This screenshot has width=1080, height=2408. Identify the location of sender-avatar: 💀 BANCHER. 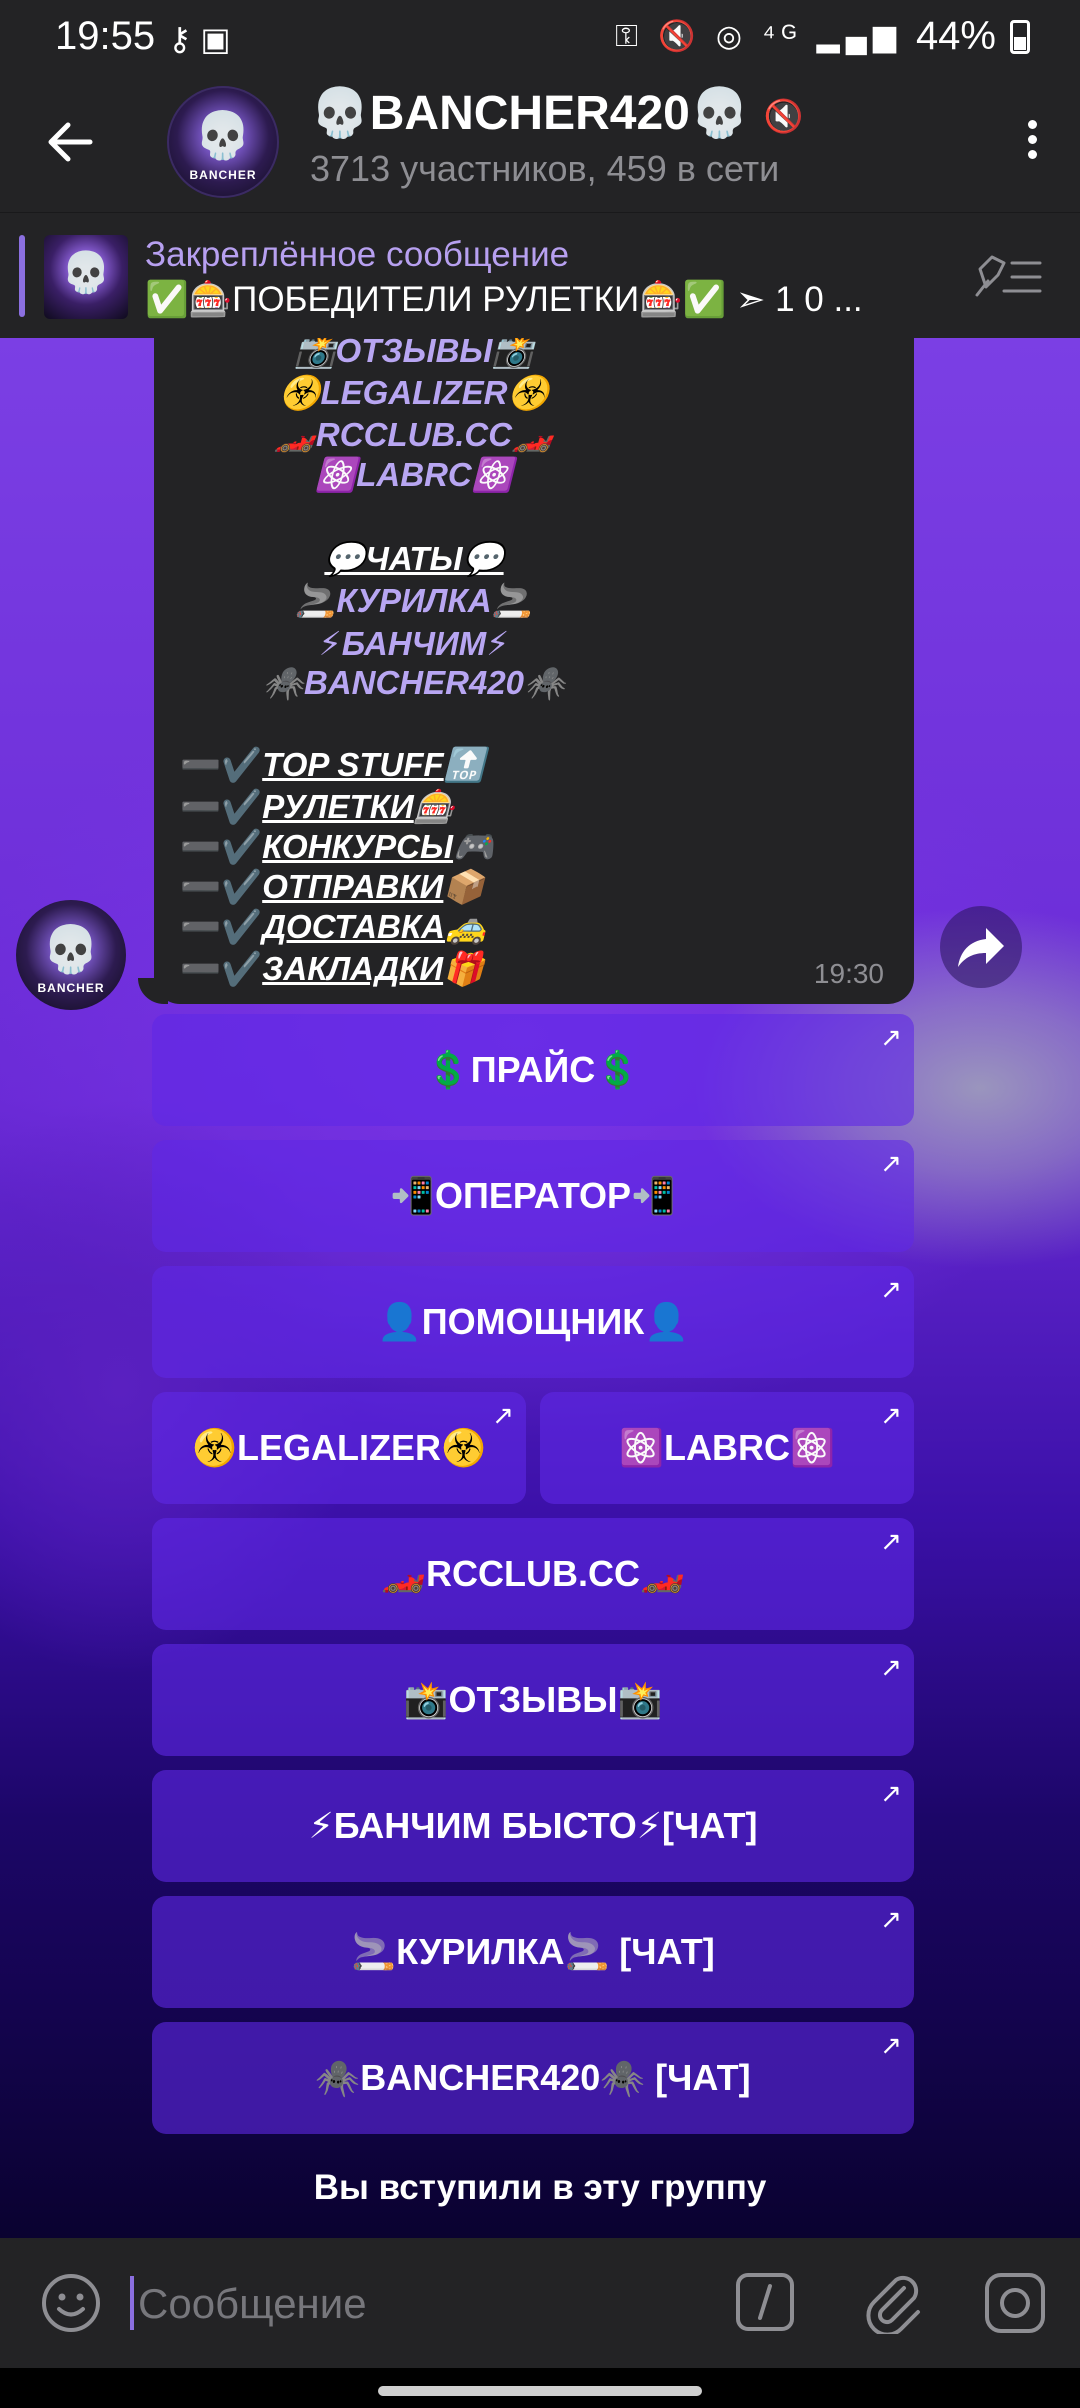
(71, 955).